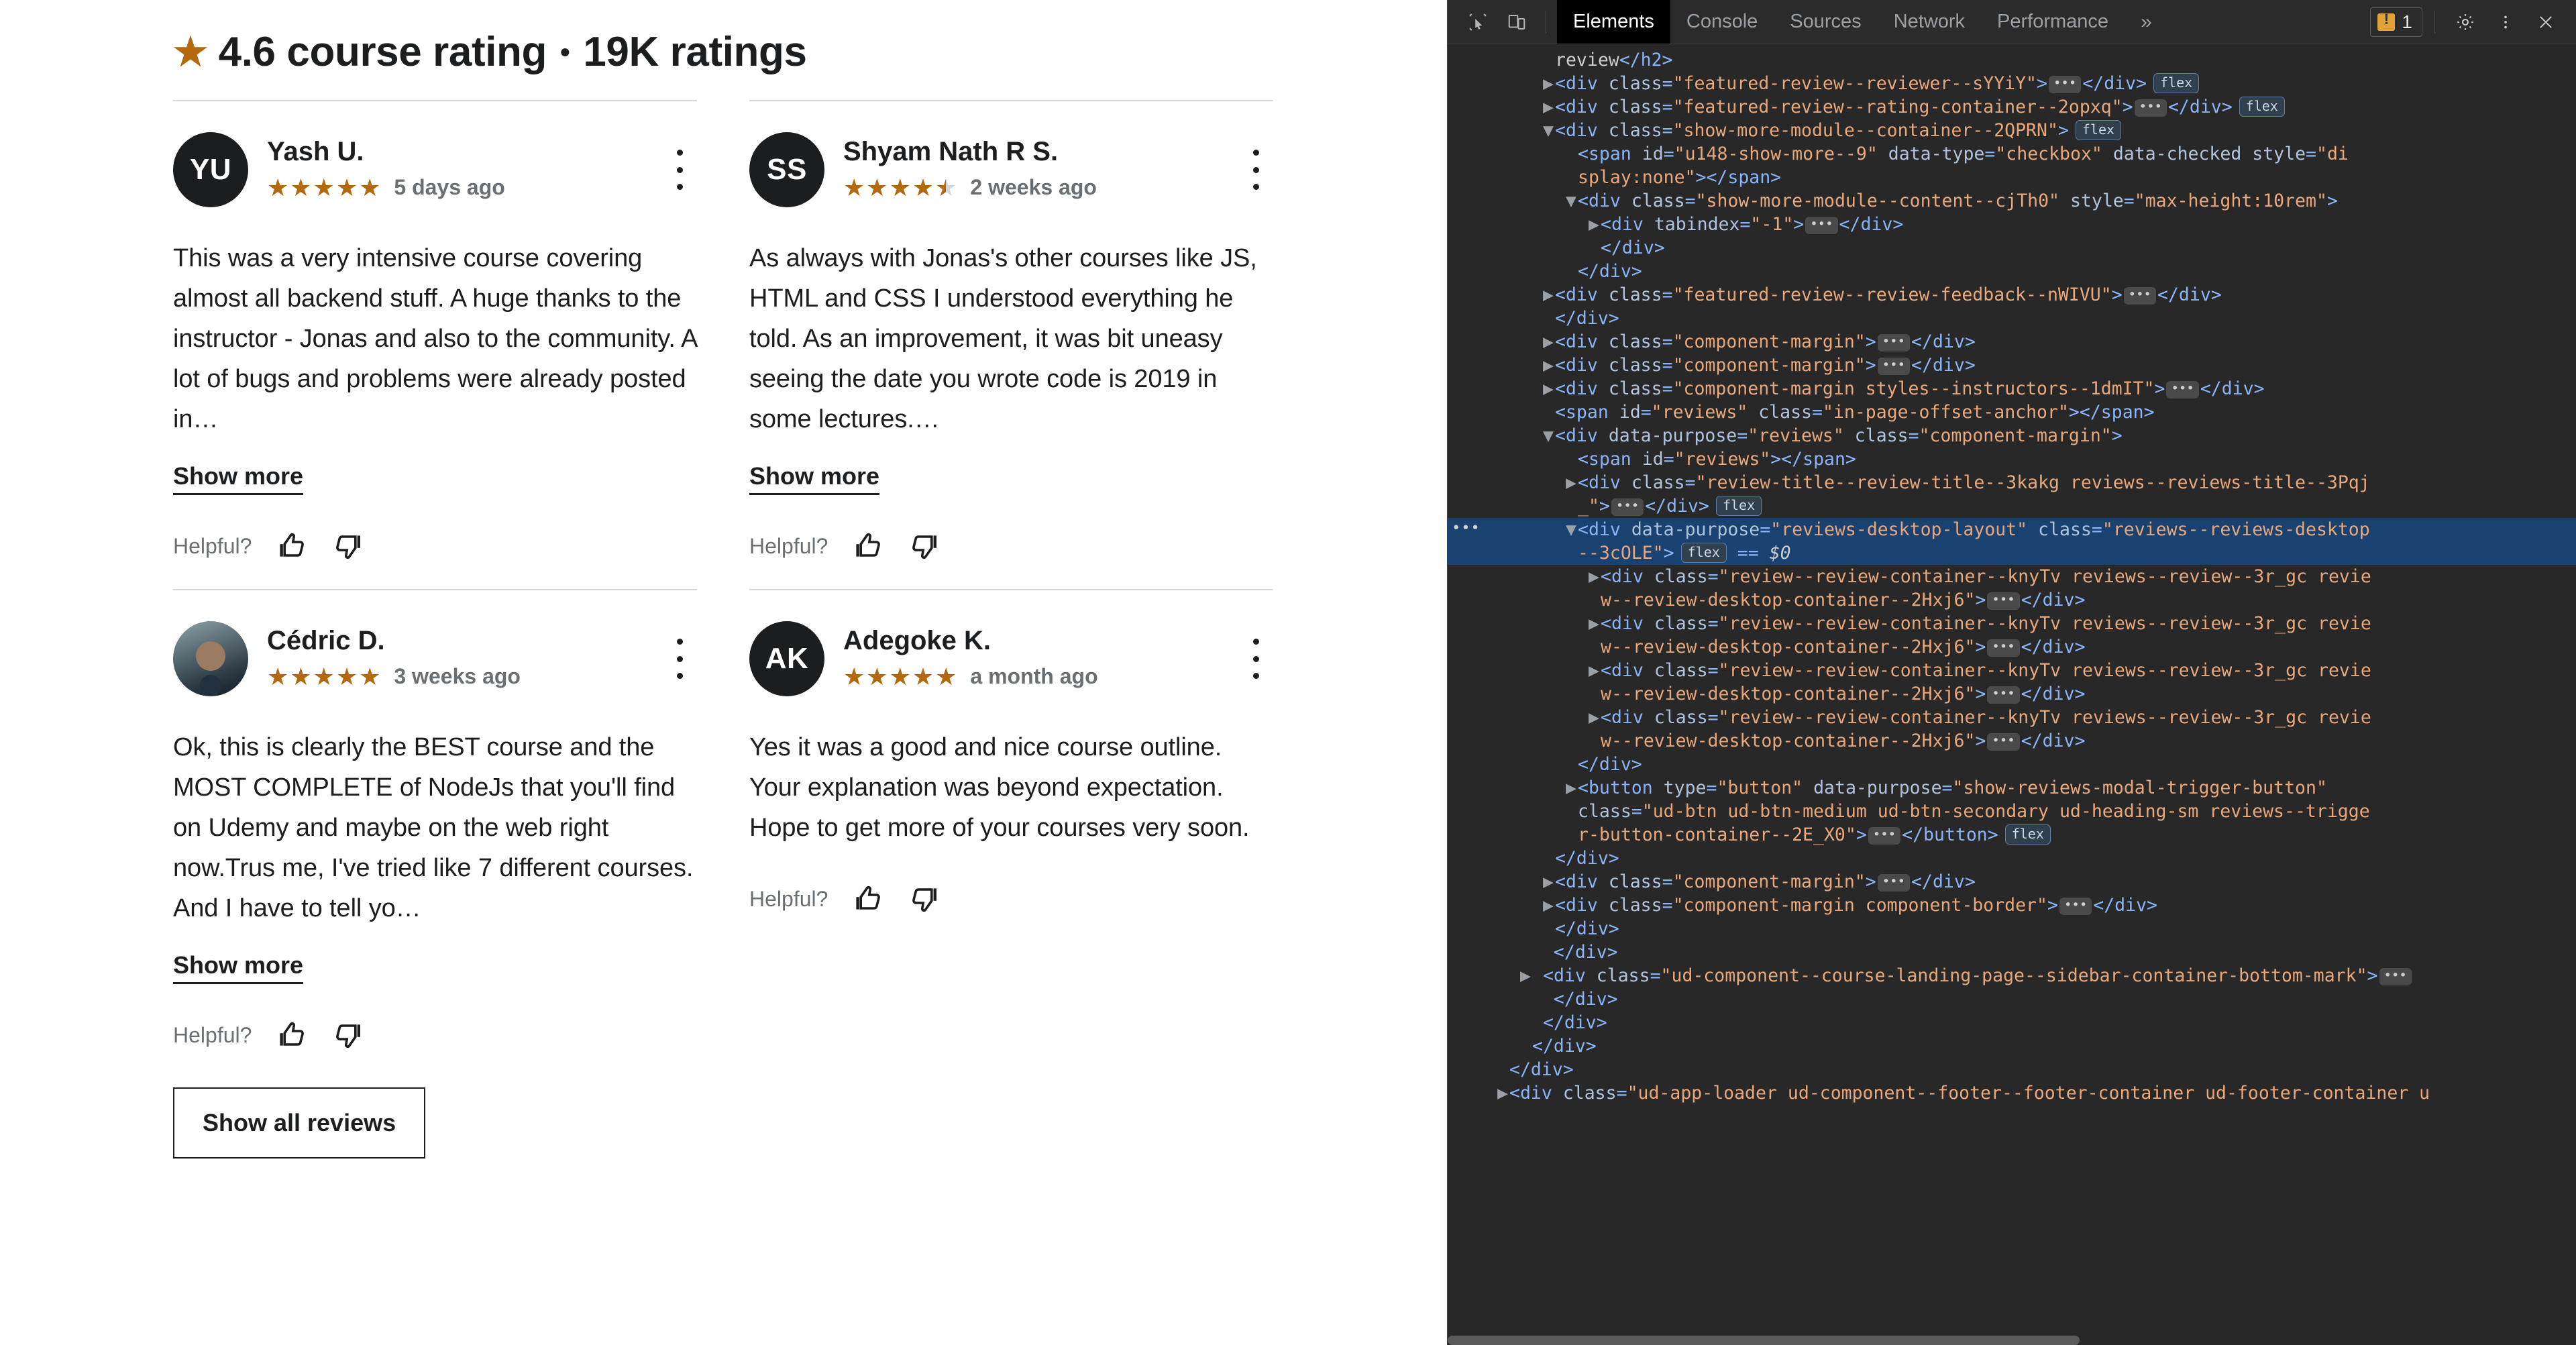 This screenshot has width=2576, height=1345. Describe the element at coordinates (2012, 553) in the screenshot. I see `dom-tree-line: --3cOLE"> flex == $0` at that location.